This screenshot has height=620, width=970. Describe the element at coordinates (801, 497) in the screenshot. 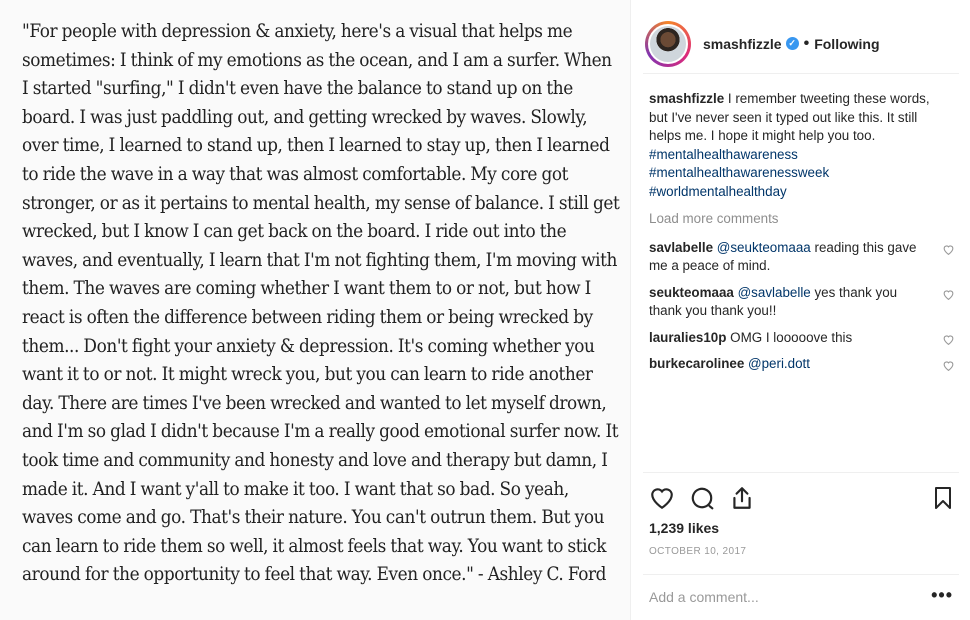

I see `action-bar` at that location.